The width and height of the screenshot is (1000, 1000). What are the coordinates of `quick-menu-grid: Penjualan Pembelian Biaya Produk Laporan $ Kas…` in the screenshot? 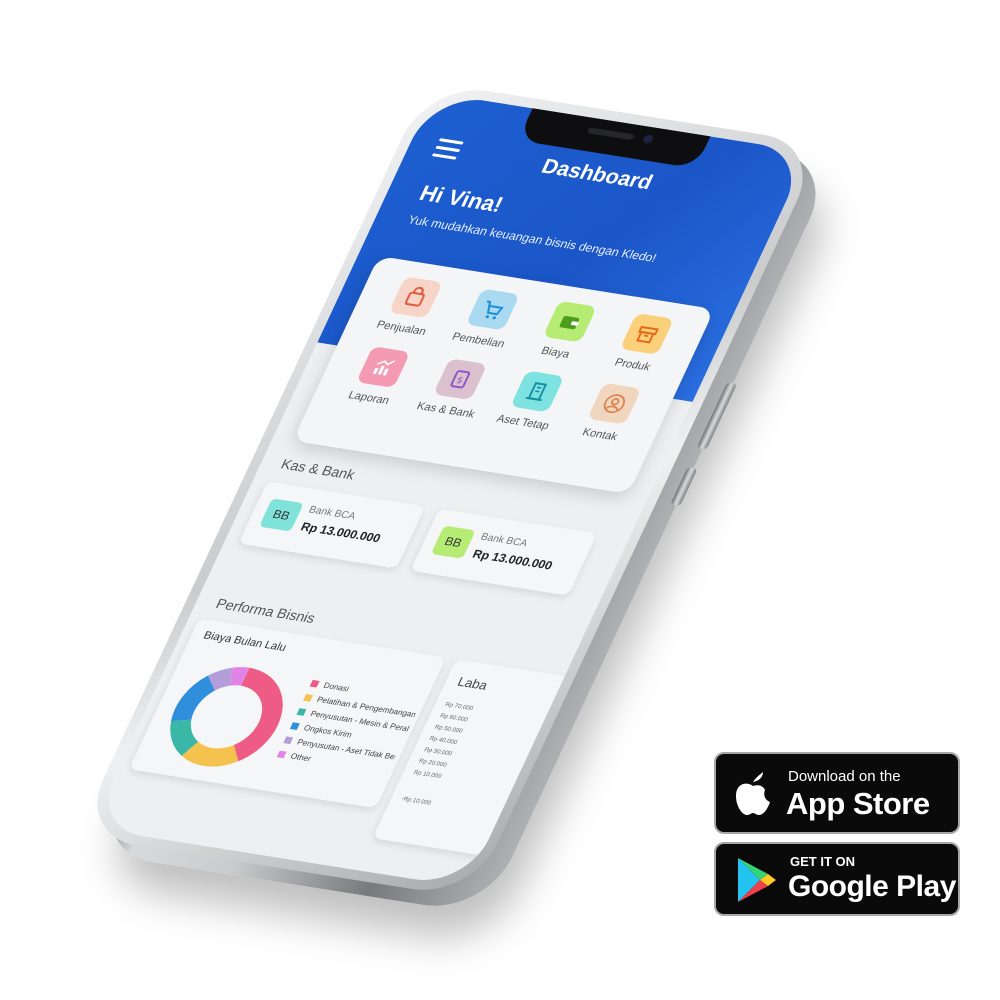 It's located at (511, 359).